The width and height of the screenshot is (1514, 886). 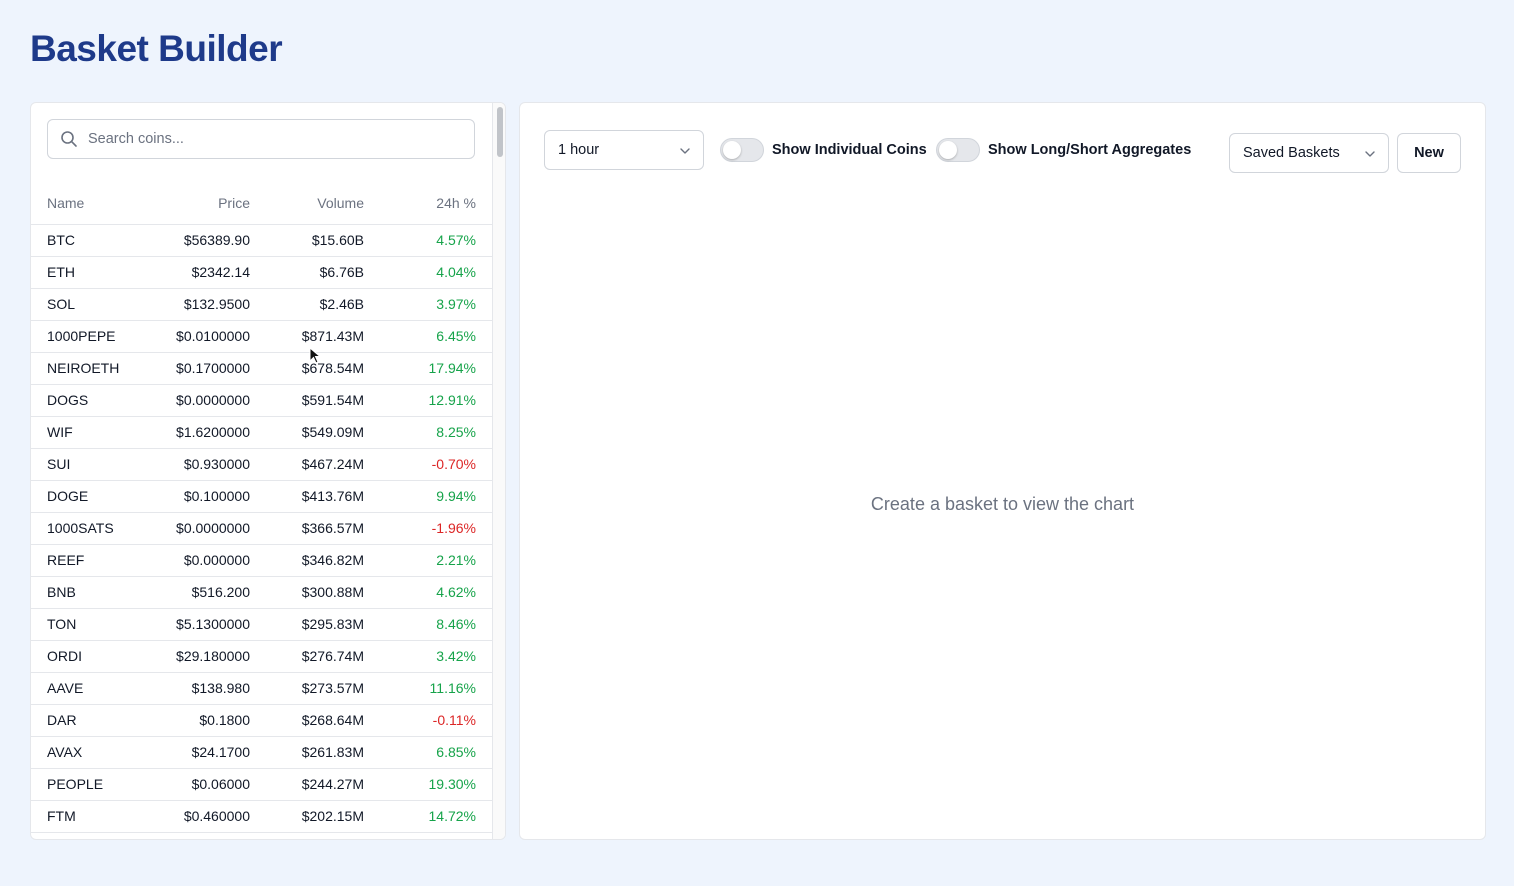 What do you see at coordinates (307, 336) in the screenshot?
I see `coin-volume: $871.43M` at bounding box center [307, 336].